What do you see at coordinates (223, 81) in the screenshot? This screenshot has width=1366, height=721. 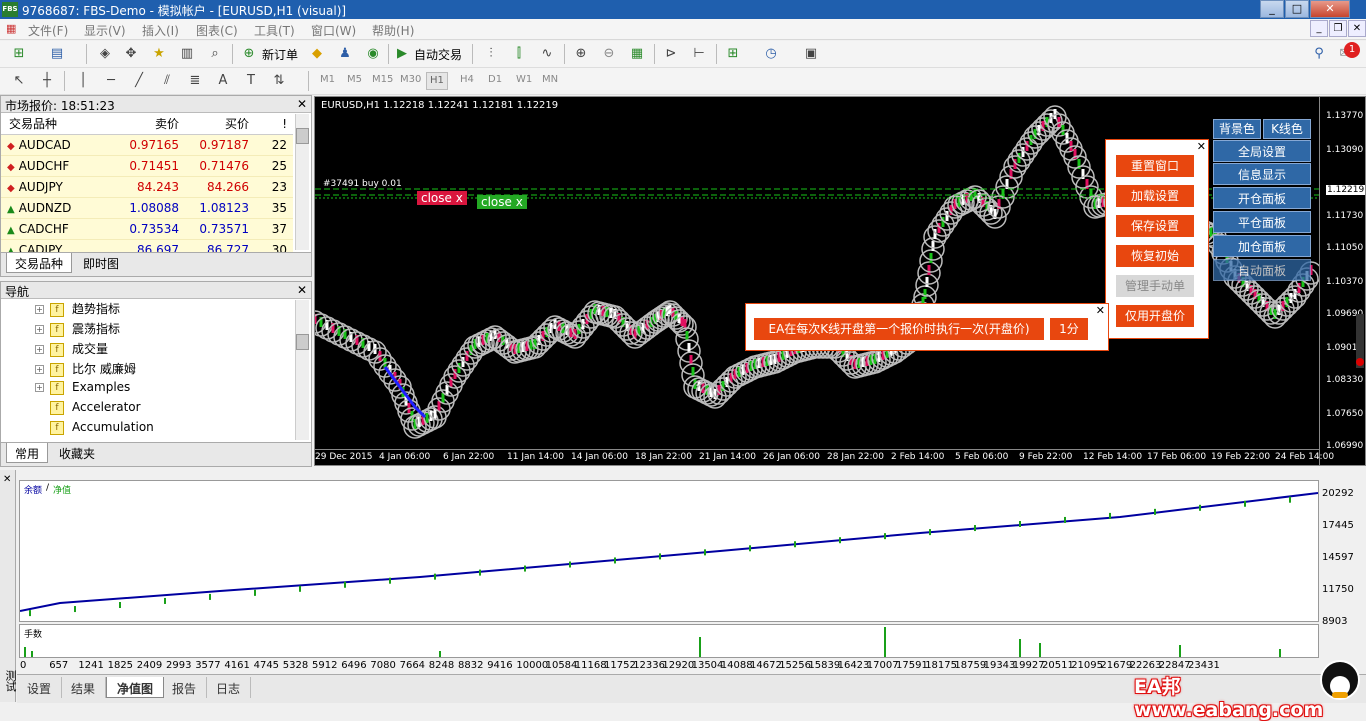 I see `text-icon: A` at bounding box center [223, 81].